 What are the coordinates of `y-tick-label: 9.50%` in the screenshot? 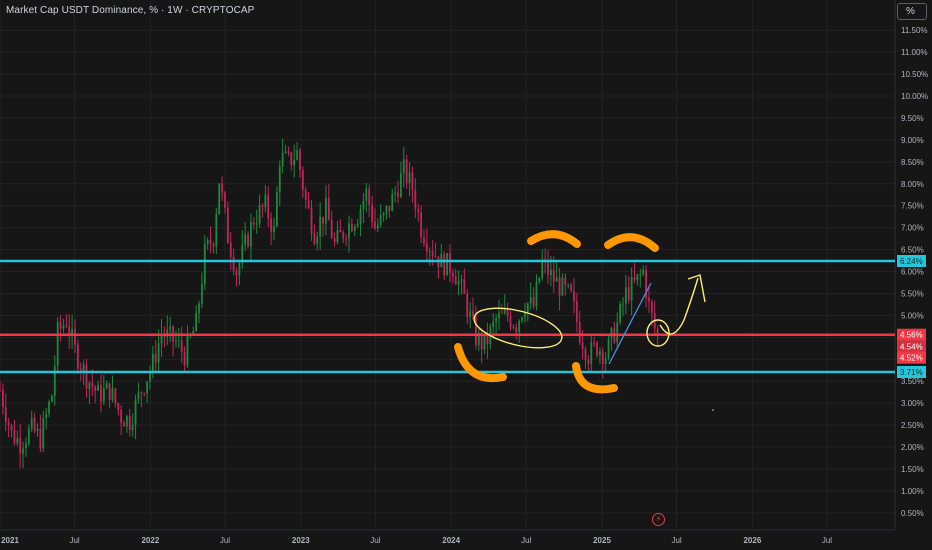 It's located at (912, 118).